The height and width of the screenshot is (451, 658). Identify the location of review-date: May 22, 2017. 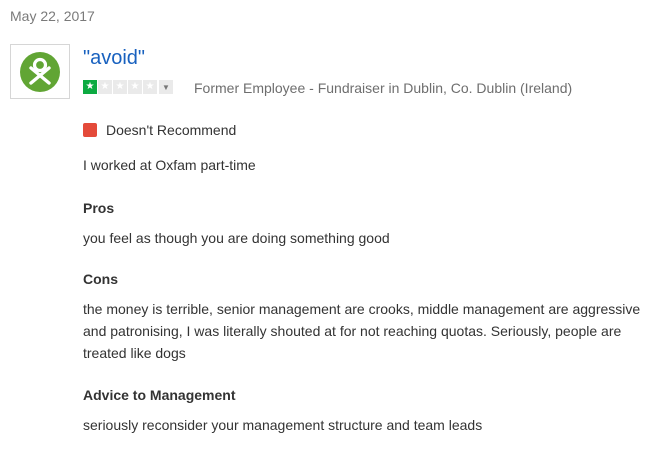
(52, 16).